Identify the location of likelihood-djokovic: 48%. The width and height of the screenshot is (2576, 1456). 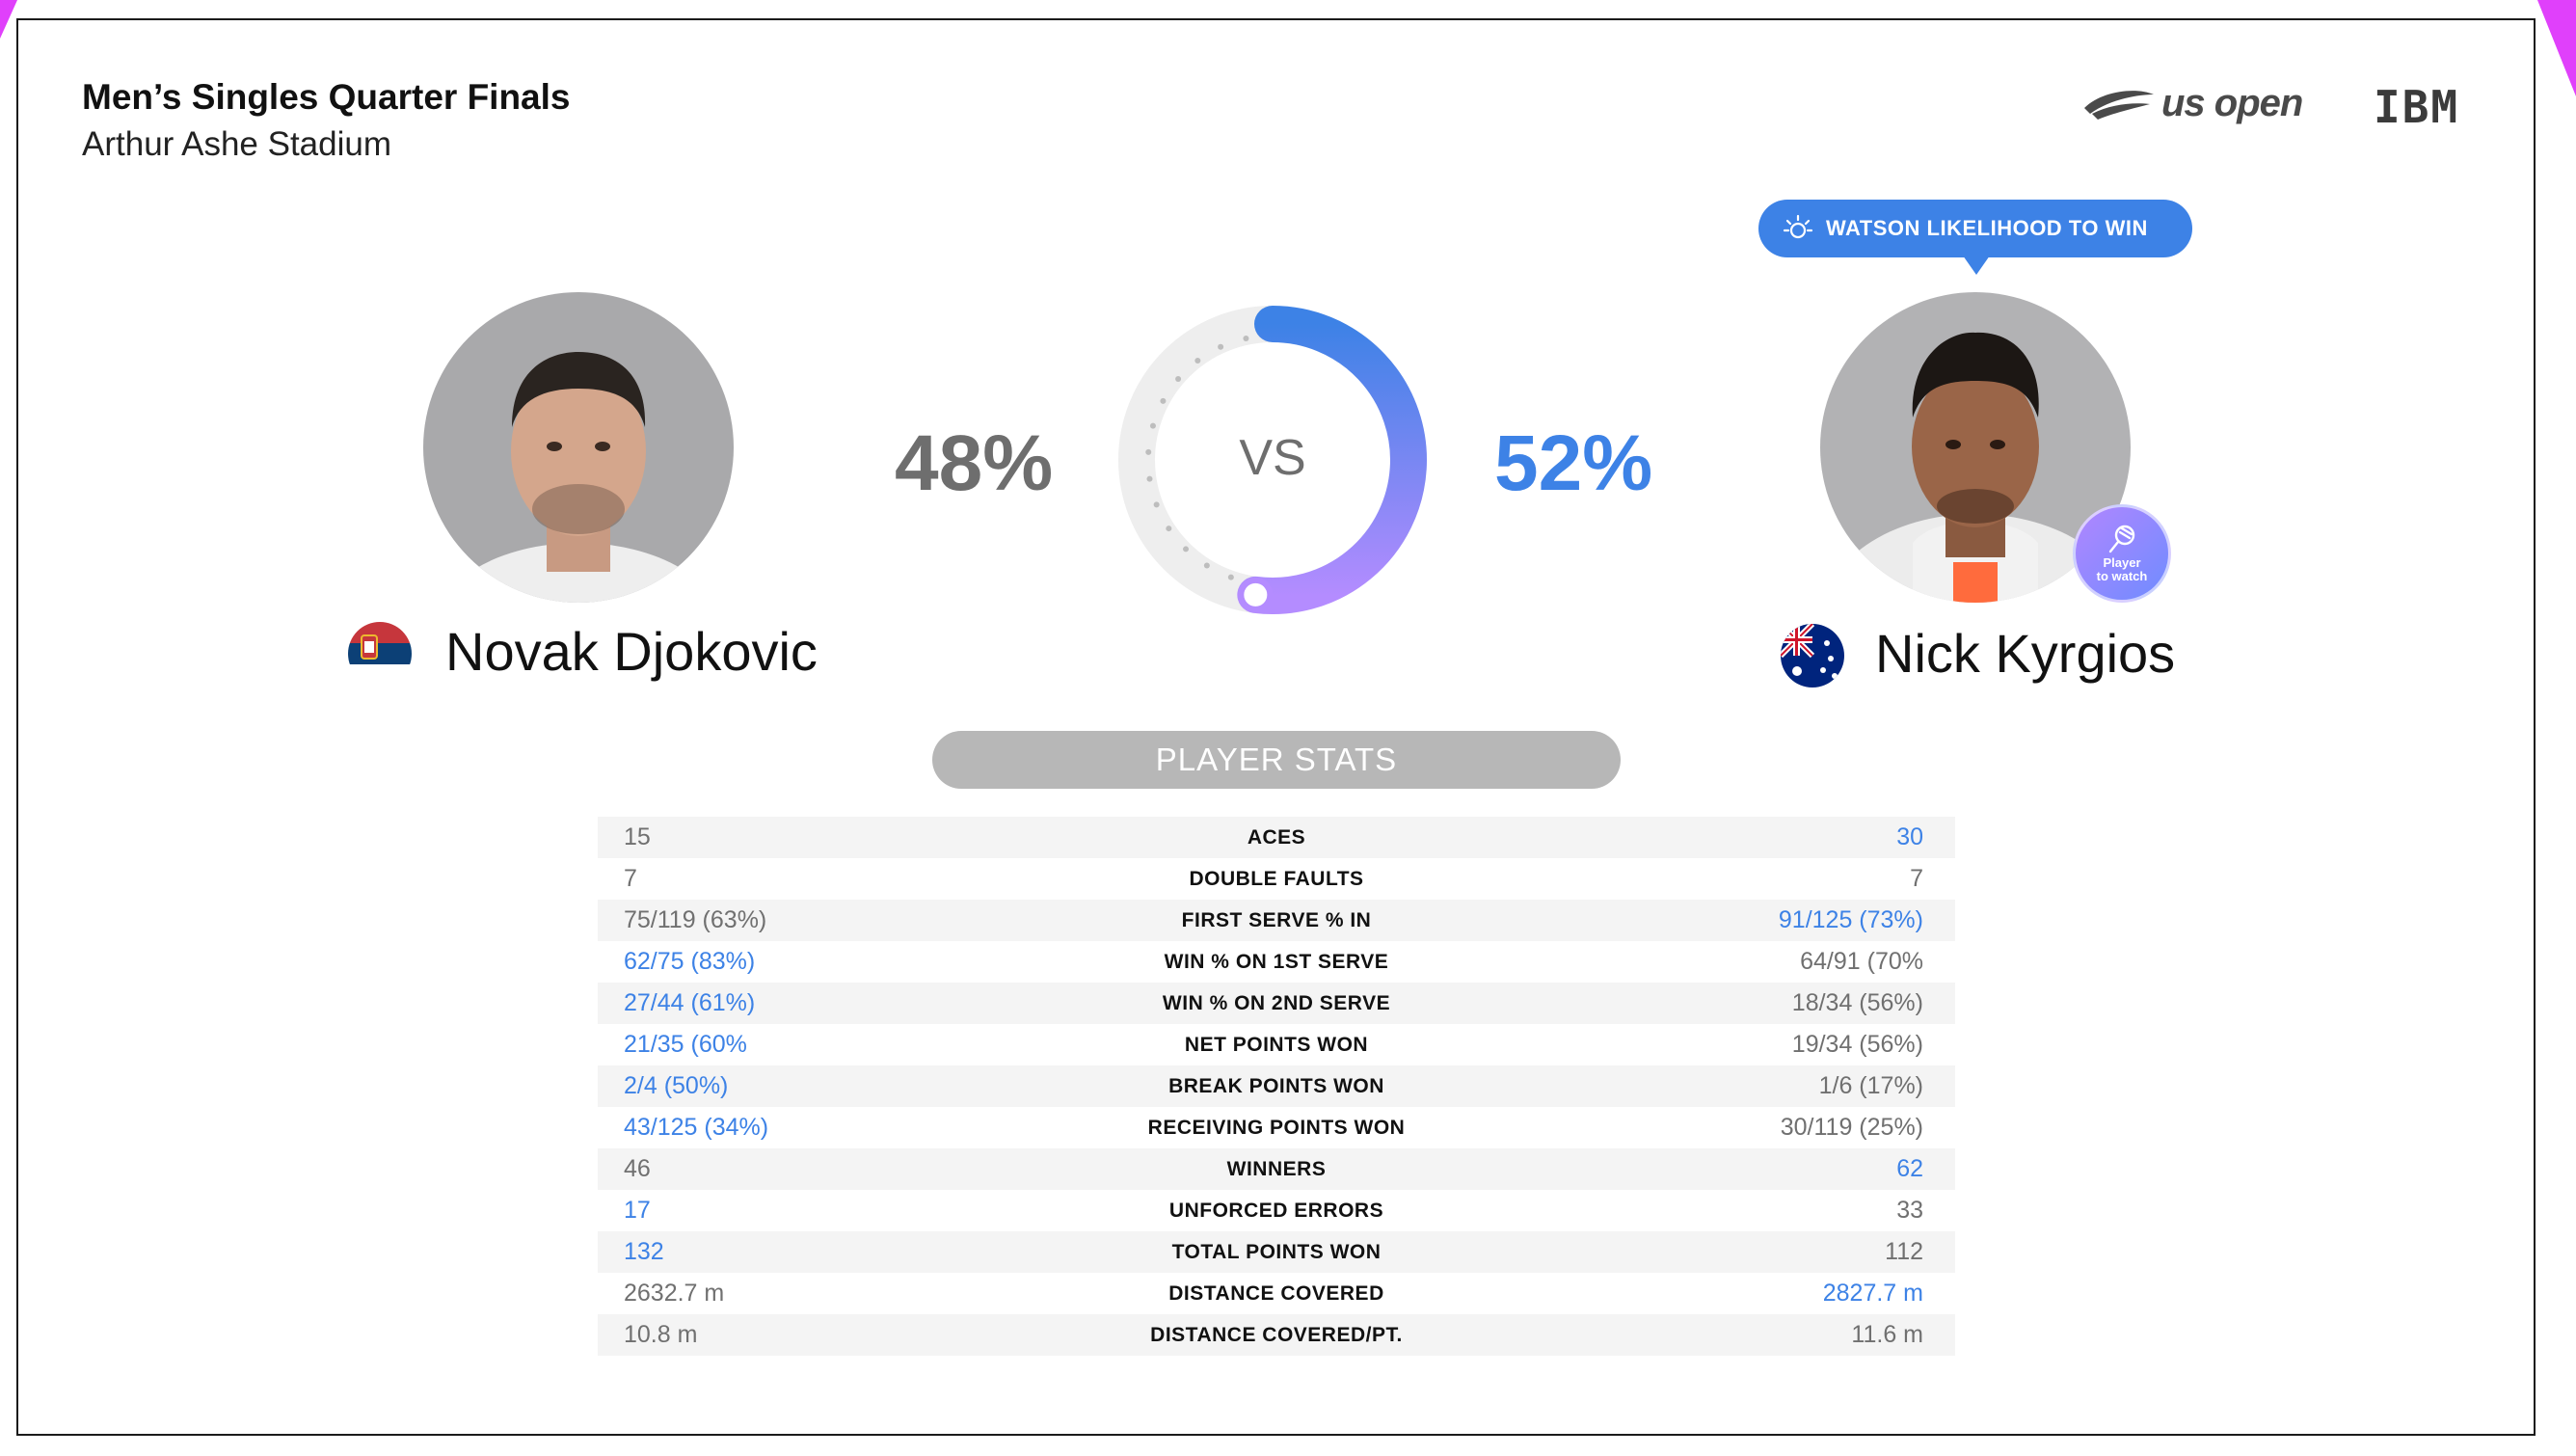
(975, 463).